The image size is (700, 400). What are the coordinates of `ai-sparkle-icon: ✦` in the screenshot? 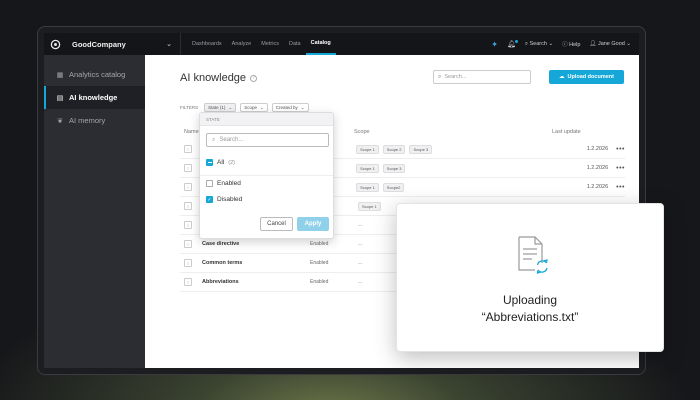 It's located at (494, 44).